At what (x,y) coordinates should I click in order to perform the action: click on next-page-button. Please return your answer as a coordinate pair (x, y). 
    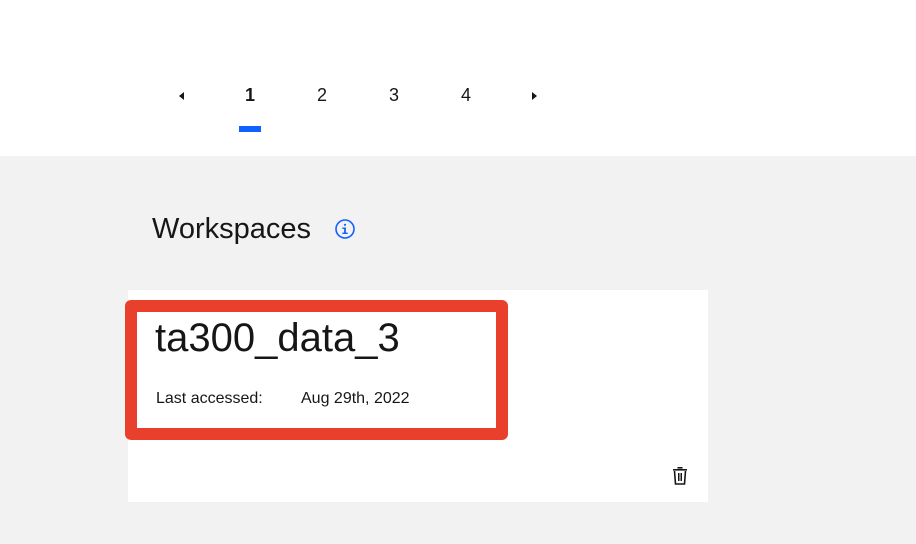
    Looking at the image, I should click on (534, 96).